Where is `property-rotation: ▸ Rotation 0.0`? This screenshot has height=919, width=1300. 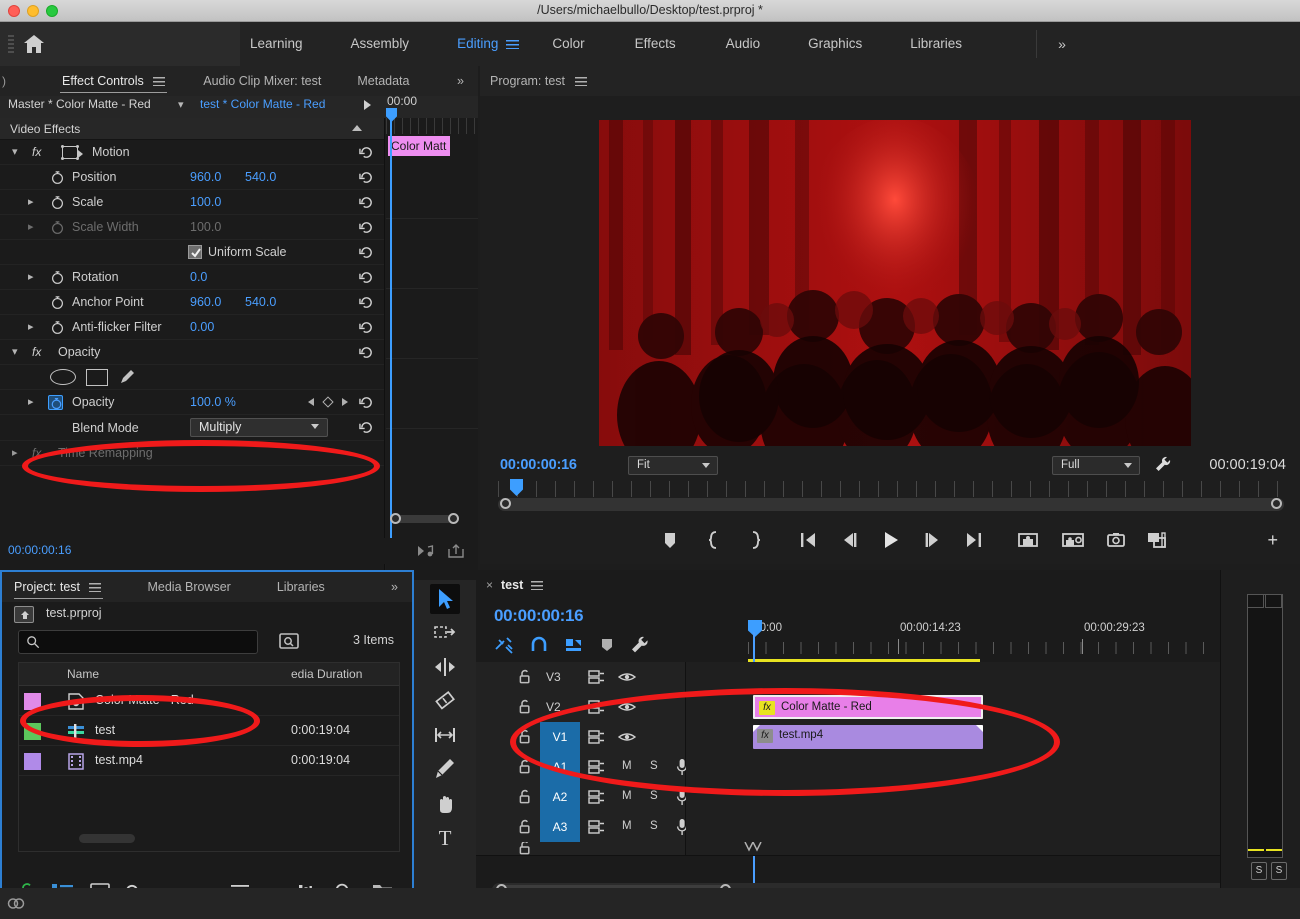 property-rotation: ▸ Rotation 0.0 is located at coordinates (192, 277).